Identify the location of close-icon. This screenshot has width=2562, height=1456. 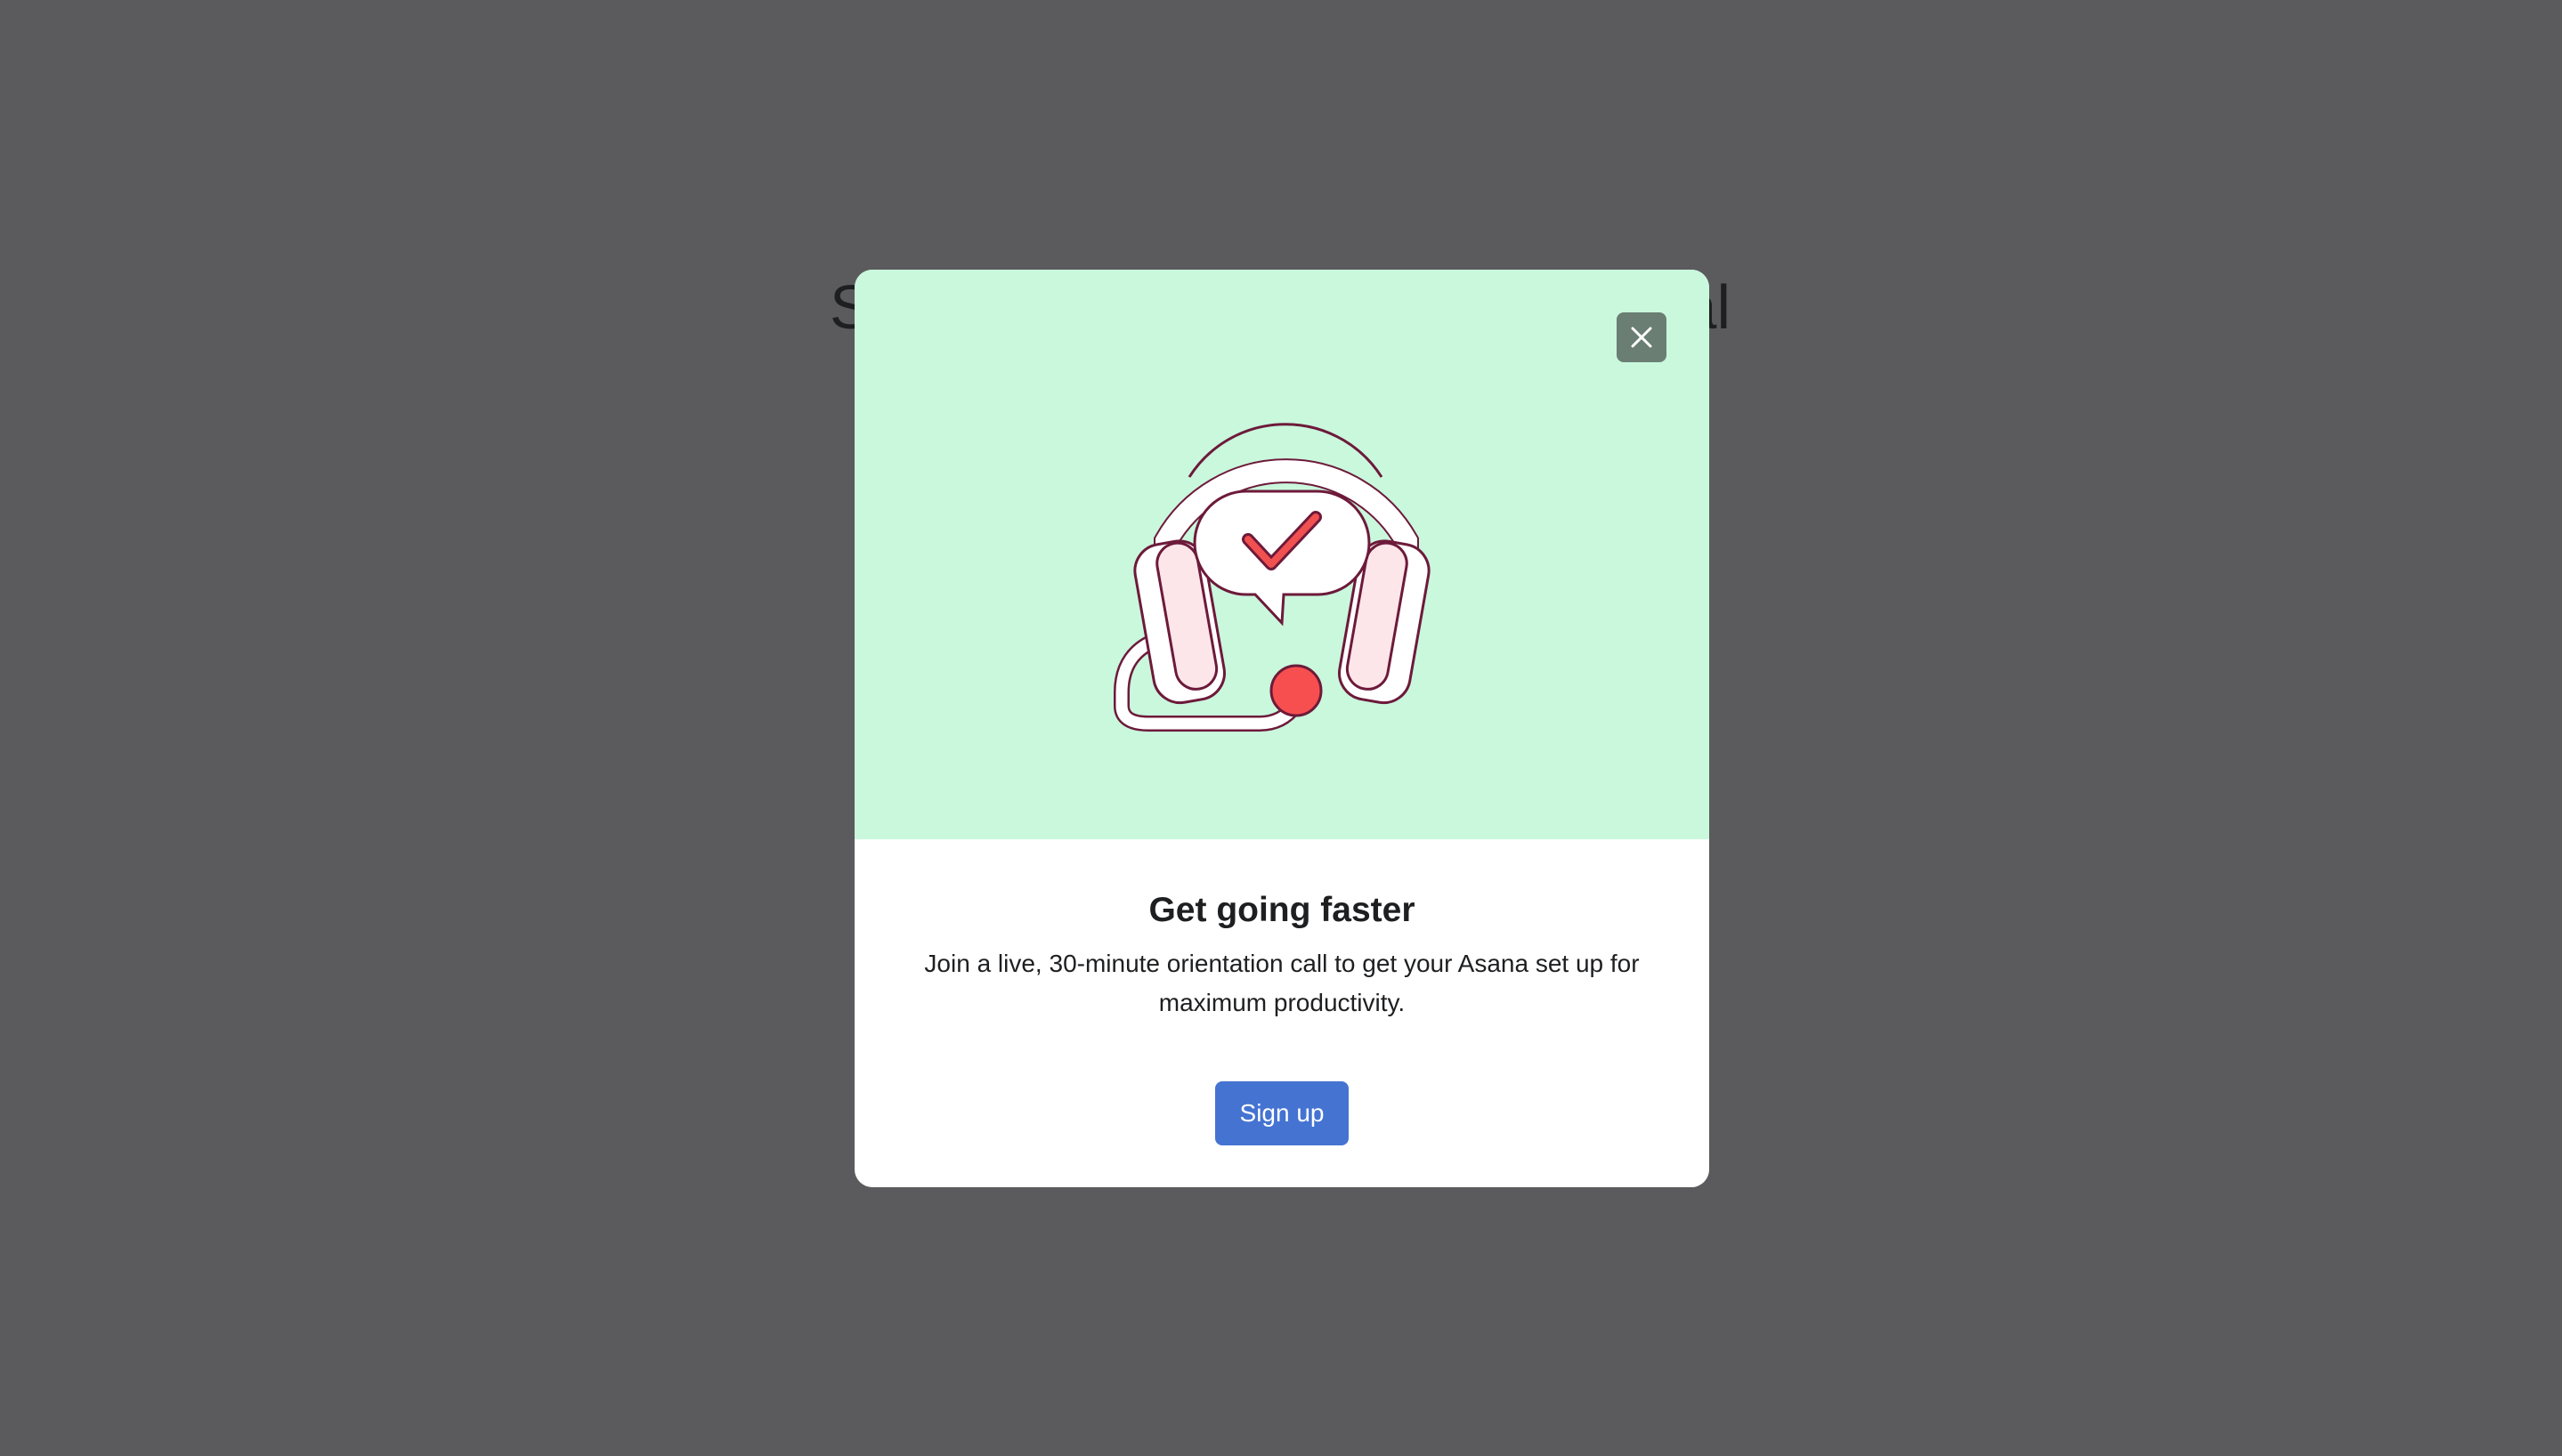
(1641, 337).